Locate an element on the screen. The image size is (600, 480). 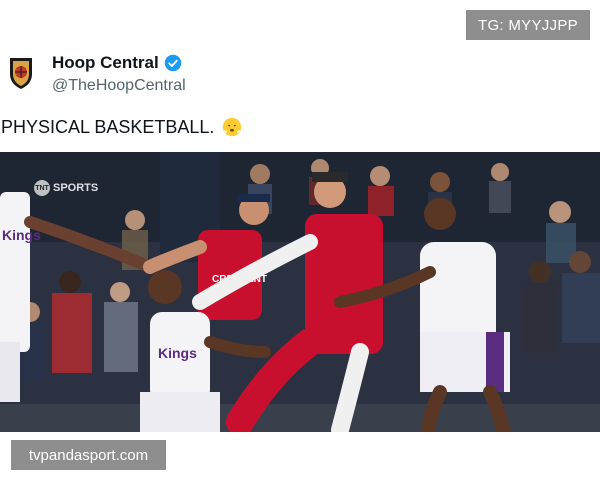
tweet-text-row: PHYSICAL BASKETBALL. is located at coordinates (122, 127).